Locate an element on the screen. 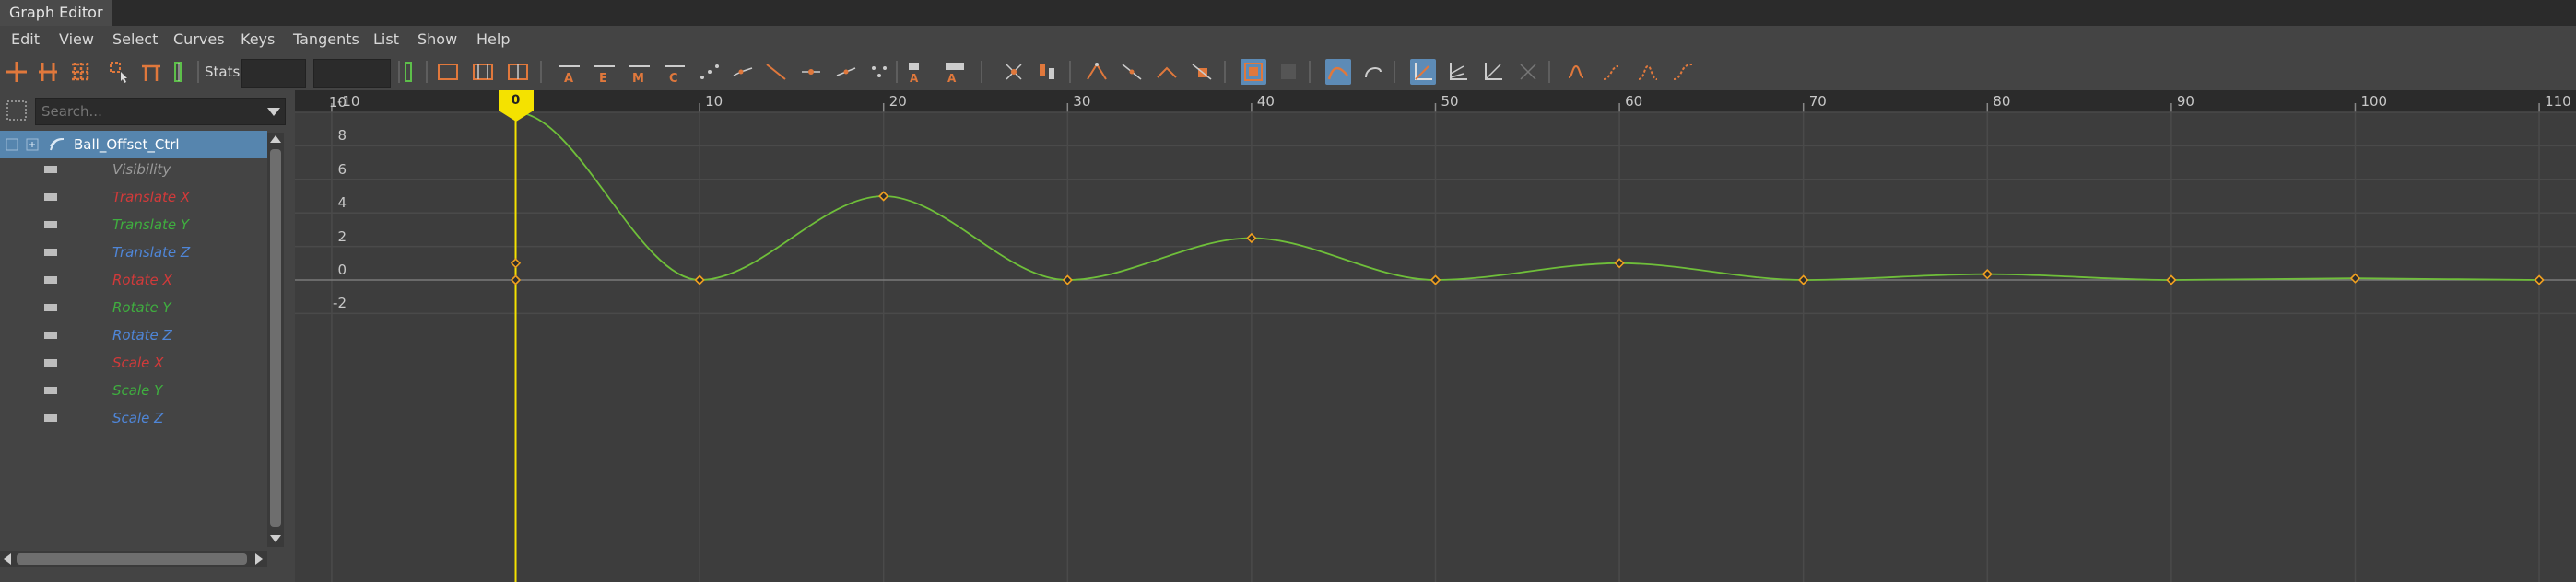 Image resolution: width=2576 pixels, height=582 pixels. clamped-tangent-icon: M is located at coordinates (640, 72).